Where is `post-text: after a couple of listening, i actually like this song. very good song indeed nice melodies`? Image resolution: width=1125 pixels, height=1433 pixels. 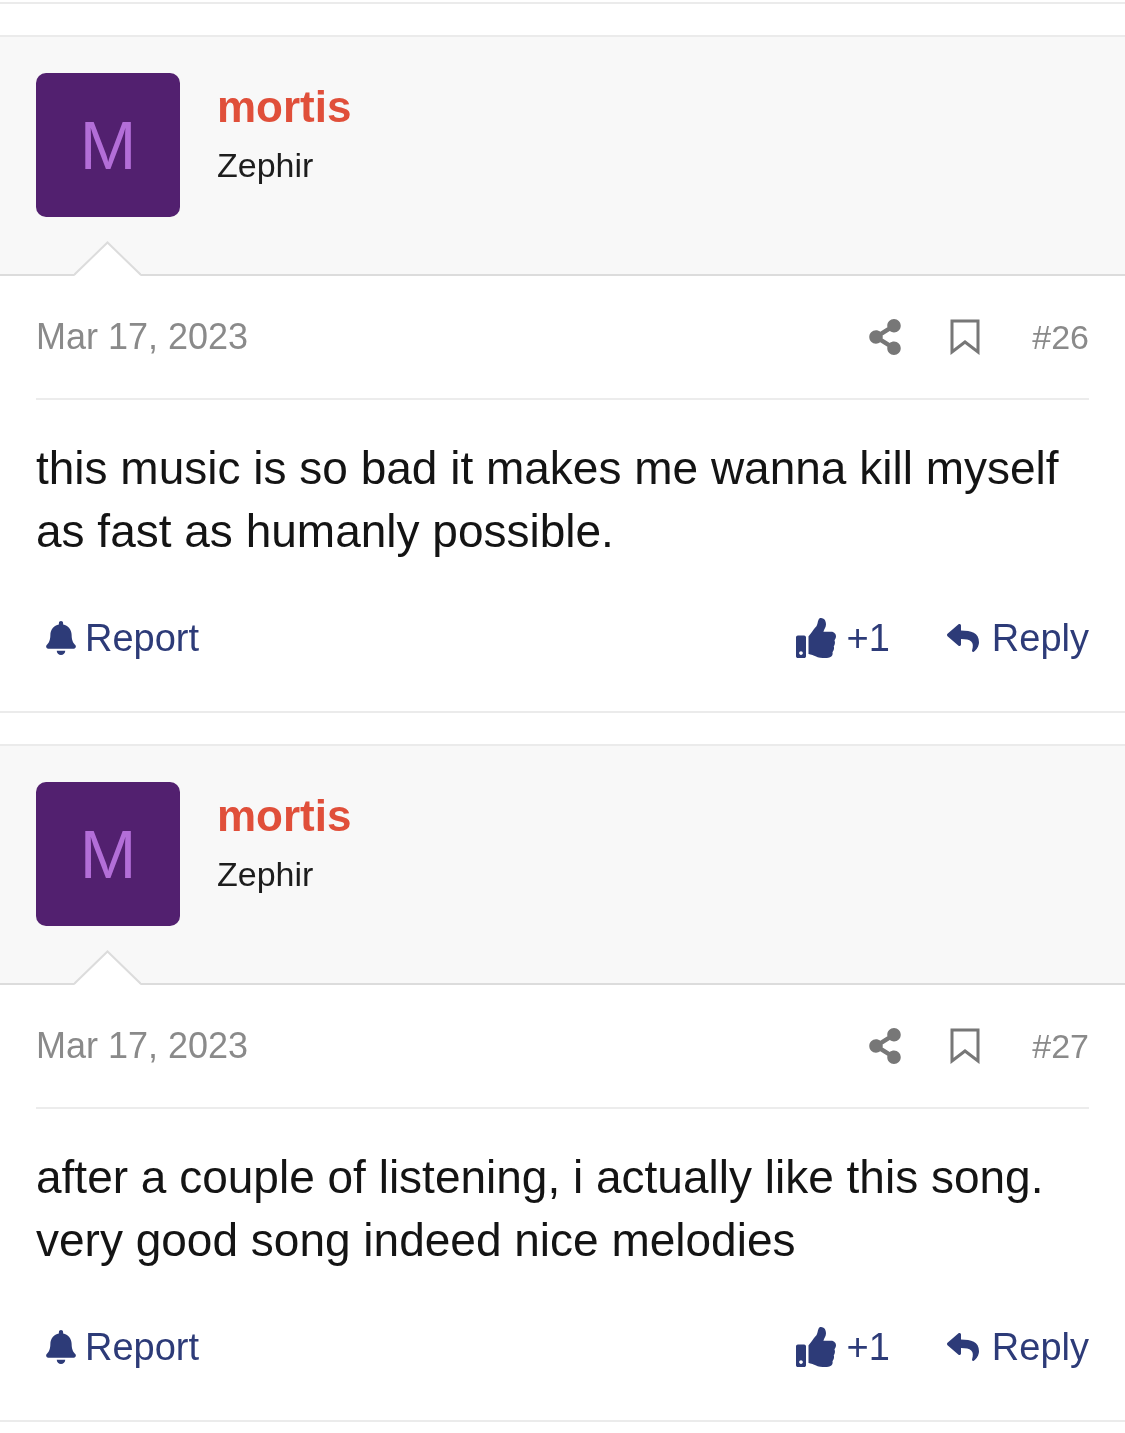
post-text: after a couple of listening, i actually like this song. very good song indeed nice melodies is located at coordinates (540, 1209).